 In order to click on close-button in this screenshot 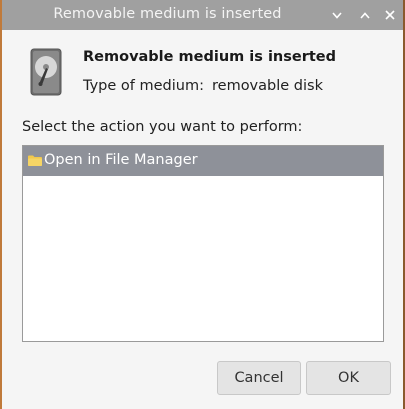, I will do `click(390, 15)`.